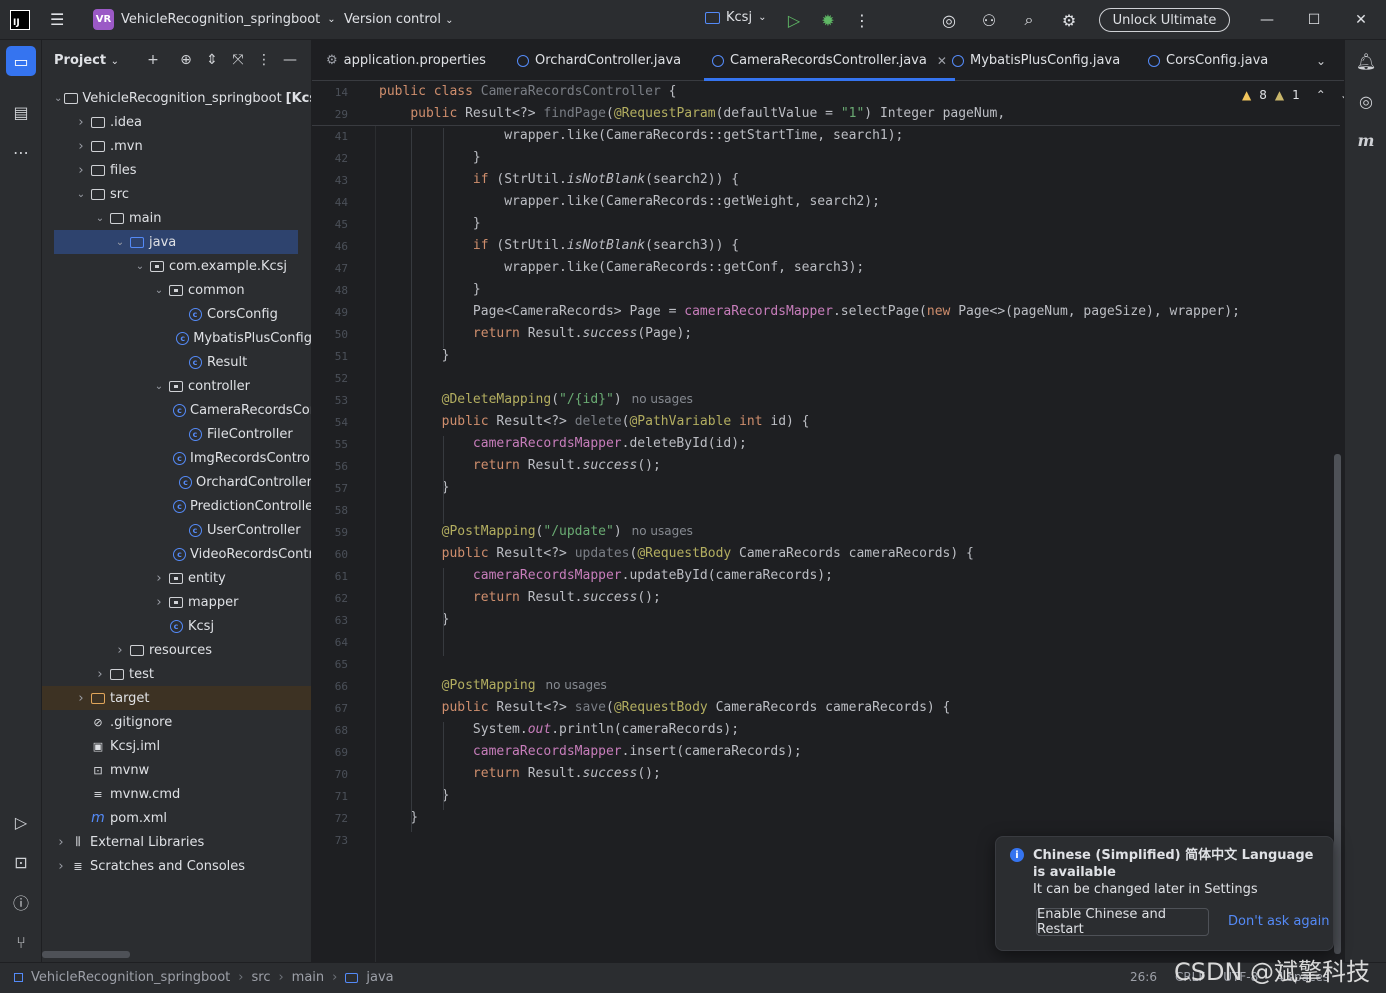 Image resolution: width=1386 pixels, height=993 pixels. What do you see at coordinates (176, 410) in the screenshot?
I see `tree-item: c CameraRecordsController` at bounding box center [176, 410].